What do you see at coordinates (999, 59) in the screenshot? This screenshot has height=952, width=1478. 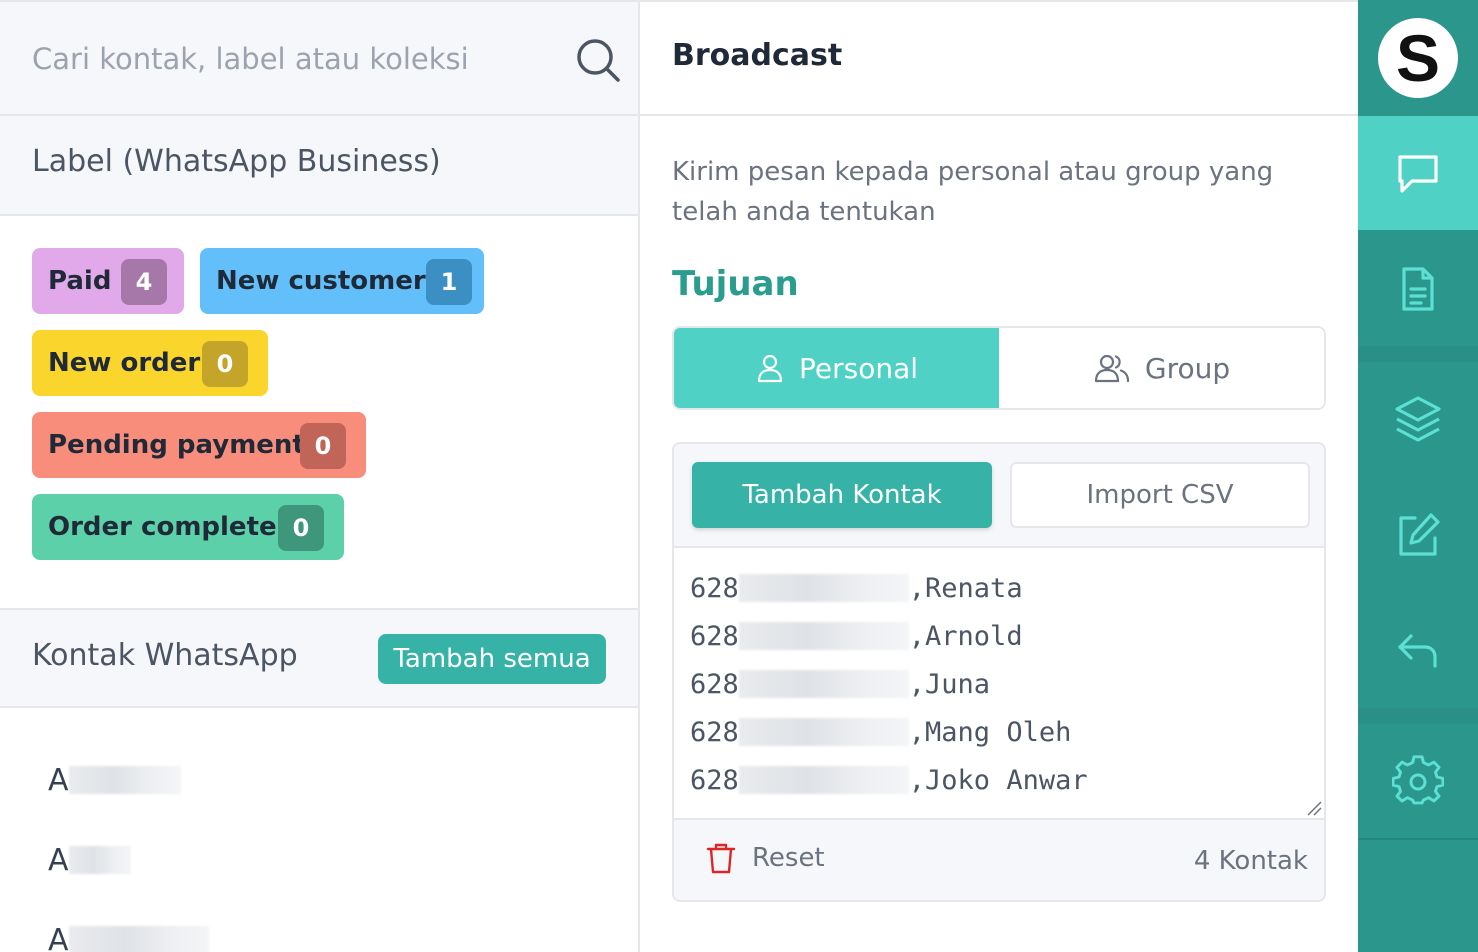 I see `broadcast-header: Broadcast` at bounding box center [999, 59].